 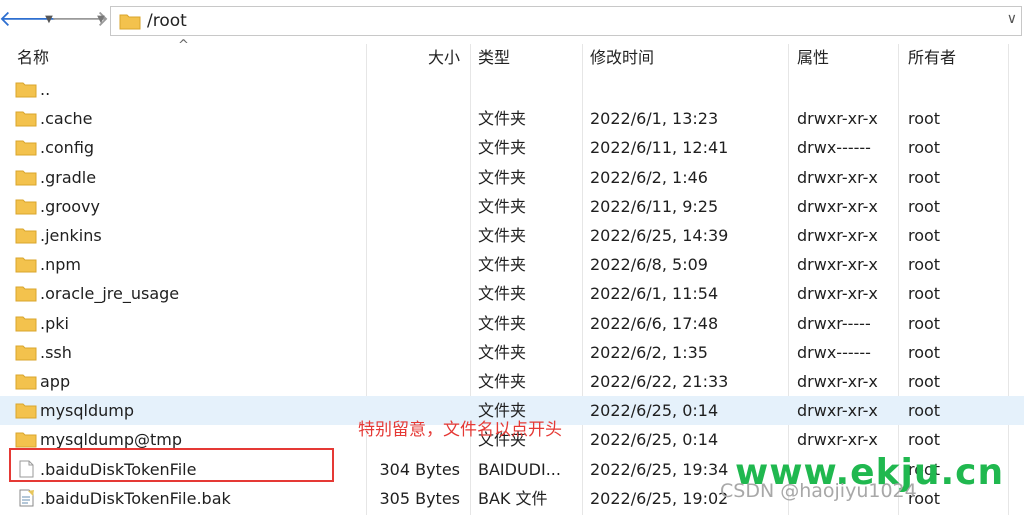 What do you see at coordinates (1012, 19) in the screenshot?
I see `chevron-down-icon: ∨` at bounding box center [1012, 19].